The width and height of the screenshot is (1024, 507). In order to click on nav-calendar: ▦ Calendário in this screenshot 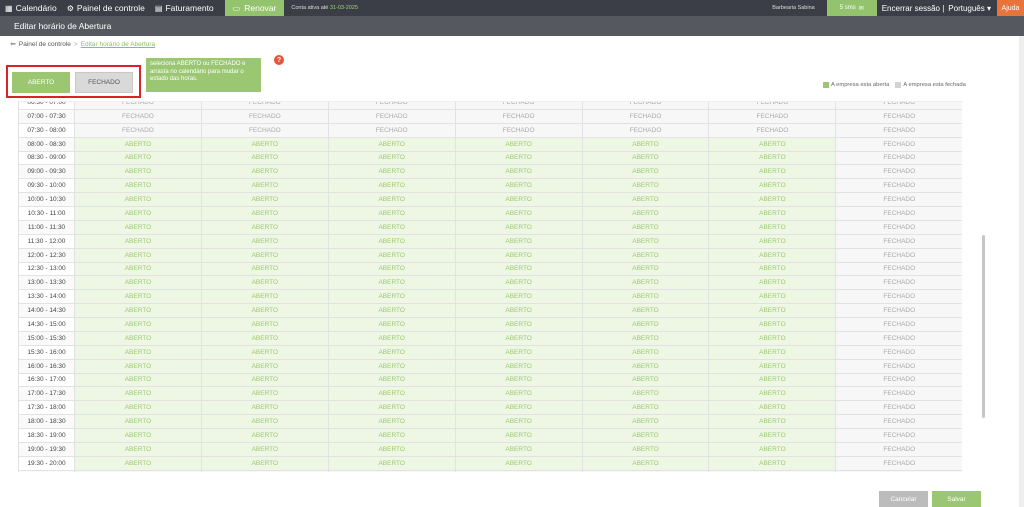, I will do `click(31, 8)`.